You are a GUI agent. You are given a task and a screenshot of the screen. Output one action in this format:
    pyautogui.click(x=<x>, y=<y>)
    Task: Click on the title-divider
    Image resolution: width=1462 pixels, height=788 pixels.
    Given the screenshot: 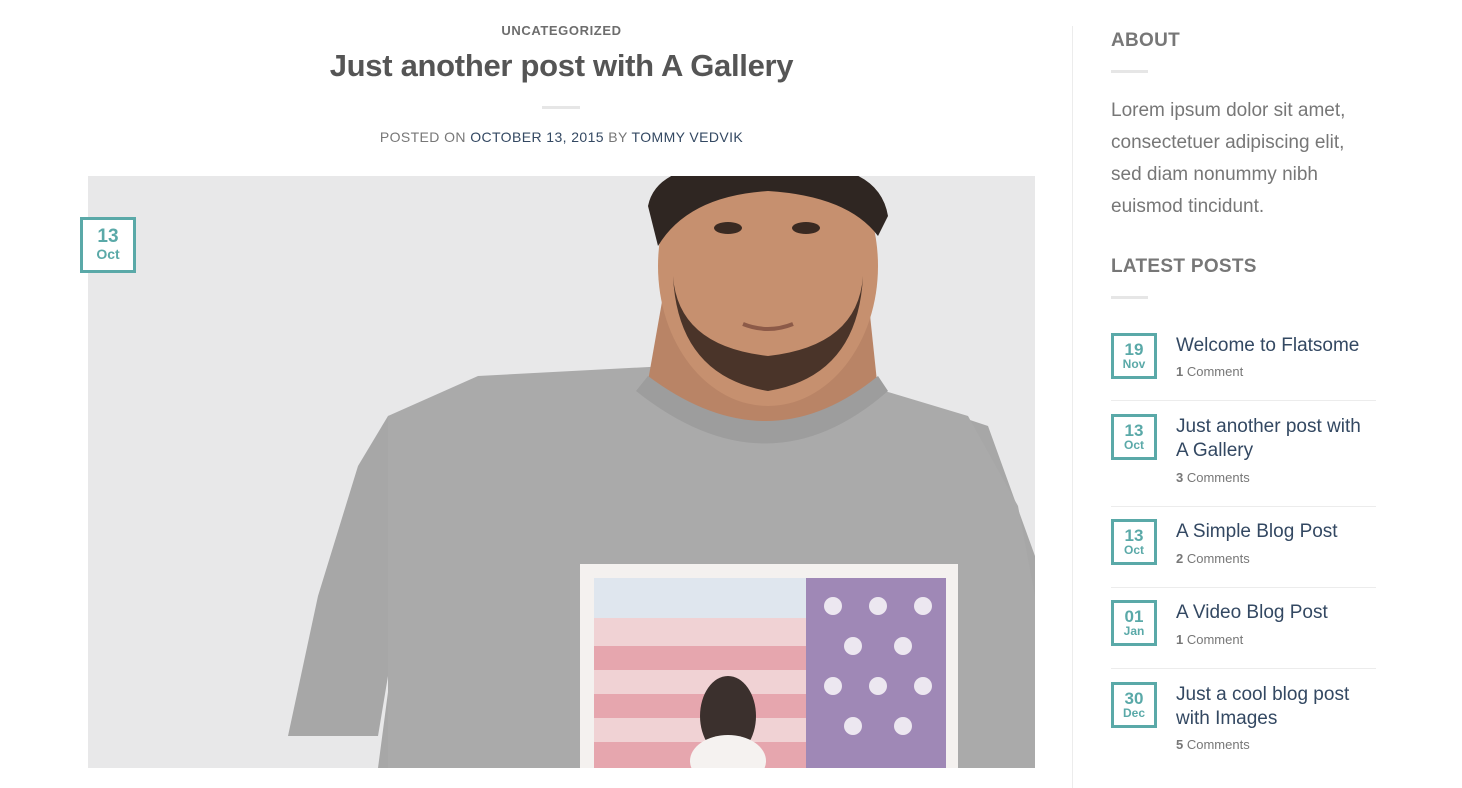 What is the action you would take?
    pyautogui.click(x=561, y=107)
    